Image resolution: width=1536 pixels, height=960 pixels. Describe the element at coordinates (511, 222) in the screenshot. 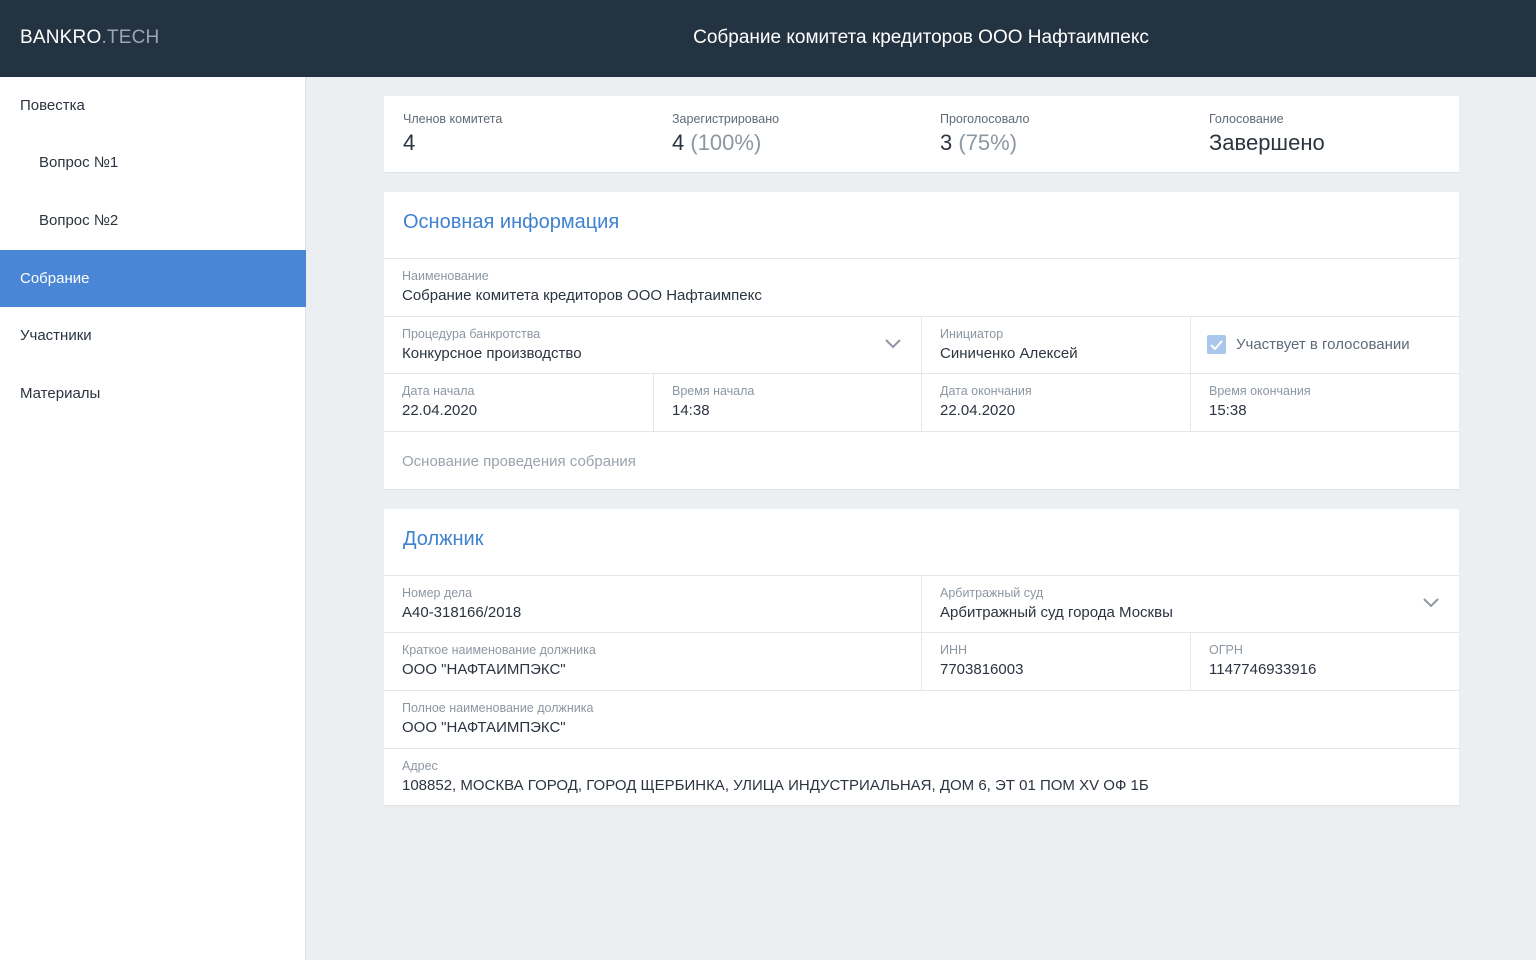

I see `section-title: Основная информация` at that location.